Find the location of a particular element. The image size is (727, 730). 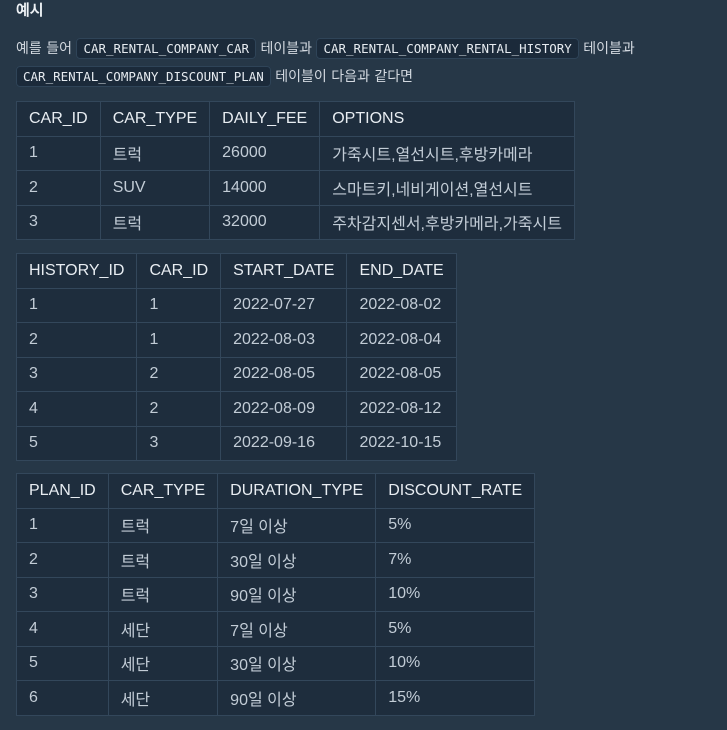

column-header: START_DATE is located at coordinates (284, 271).